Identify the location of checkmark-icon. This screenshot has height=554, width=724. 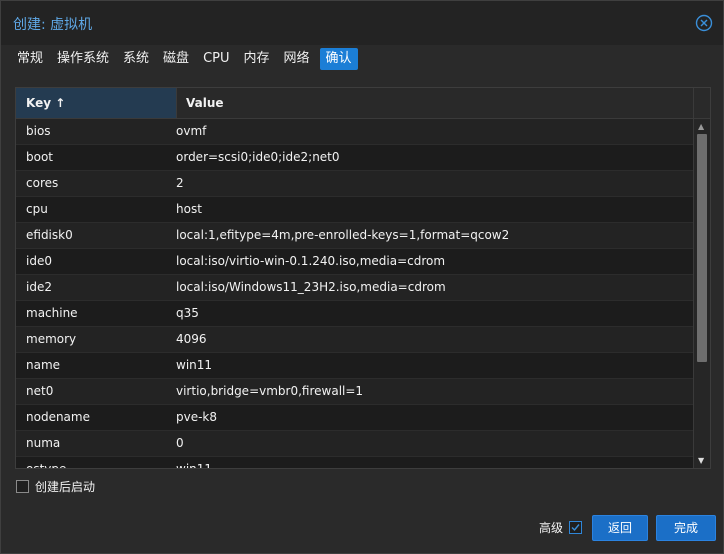
(575, 528).